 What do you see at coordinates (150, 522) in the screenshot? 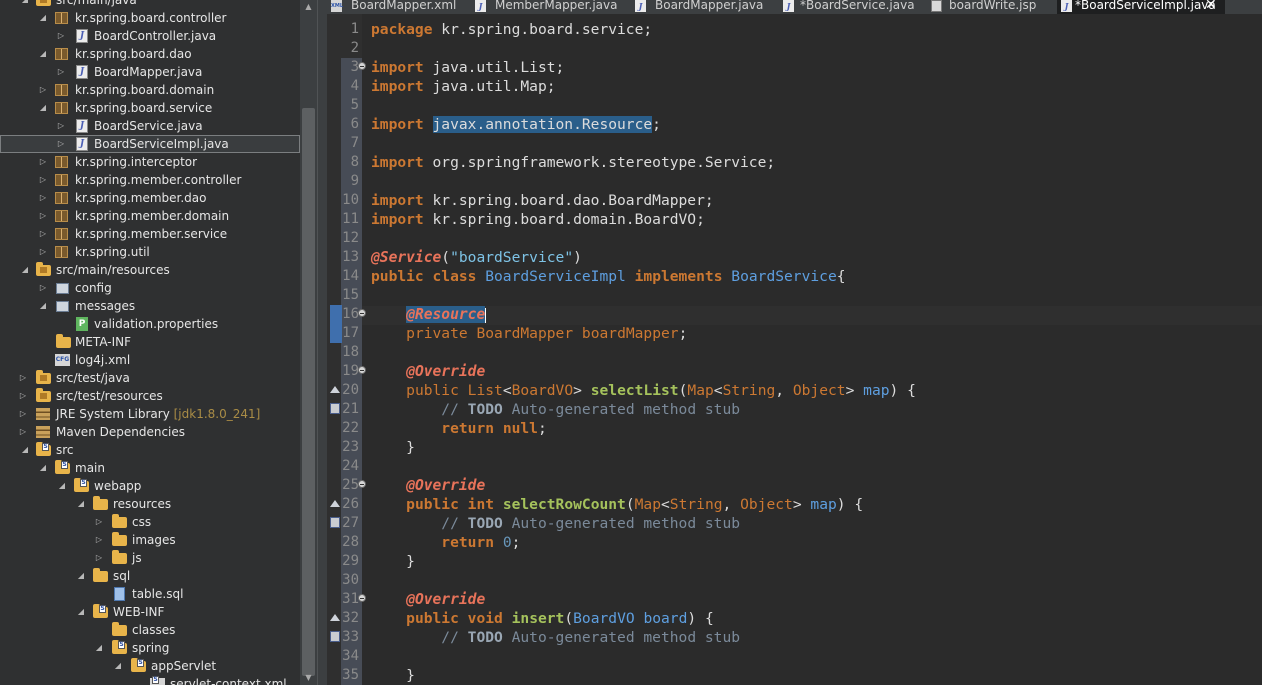
I see `tree-item-css: ▷ css` at bounding box center [150, 522].